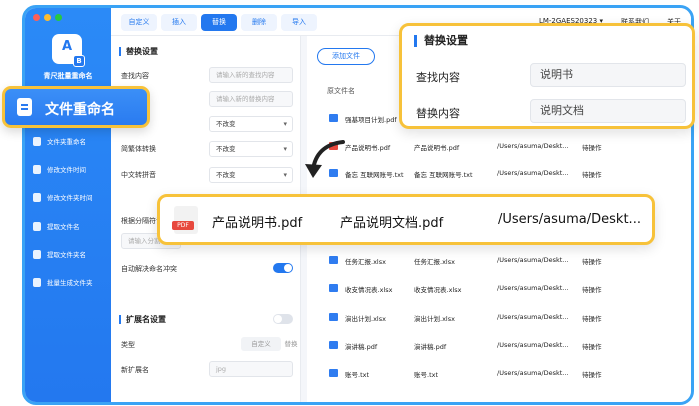  Describe the element at coordinates (66, 142) in the screenshot. I see `sidebar-item-label: 文件夹重命名` at that location.